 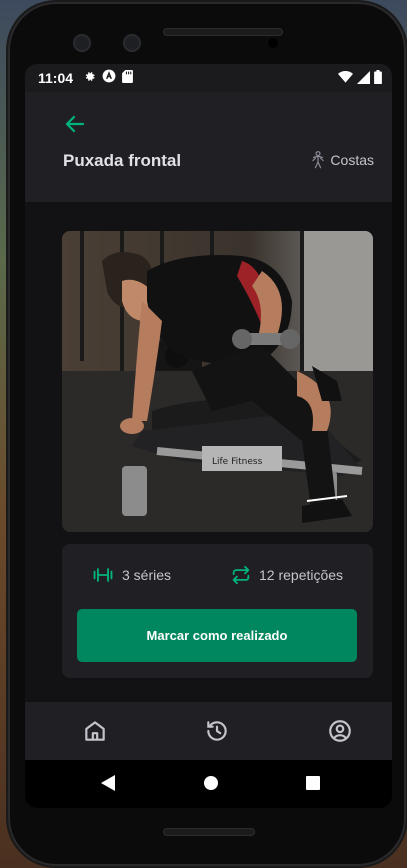 I want to click on bottom-speaker, so click(x=209, y=832).